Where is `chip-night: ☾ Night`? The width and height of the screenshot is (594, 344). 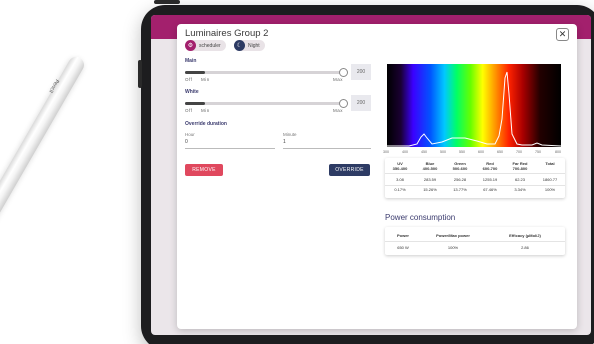
chip-night: ☾ Night is located at coordinates (249, 45).